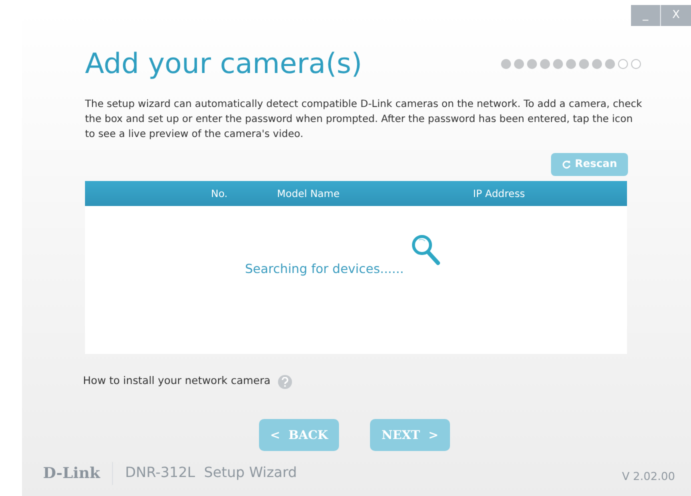  What do you see at coordinates (364, 120) in the screenshot?
I see `description-text: The setup wizard can automatically detect compatible D-Link cameras on the network. To add a camera, check the box and set up or enter the password when prompted. After the password has been entered, tap the icon to see a live preview of the camera's video.` at bounding box center [364, 120].